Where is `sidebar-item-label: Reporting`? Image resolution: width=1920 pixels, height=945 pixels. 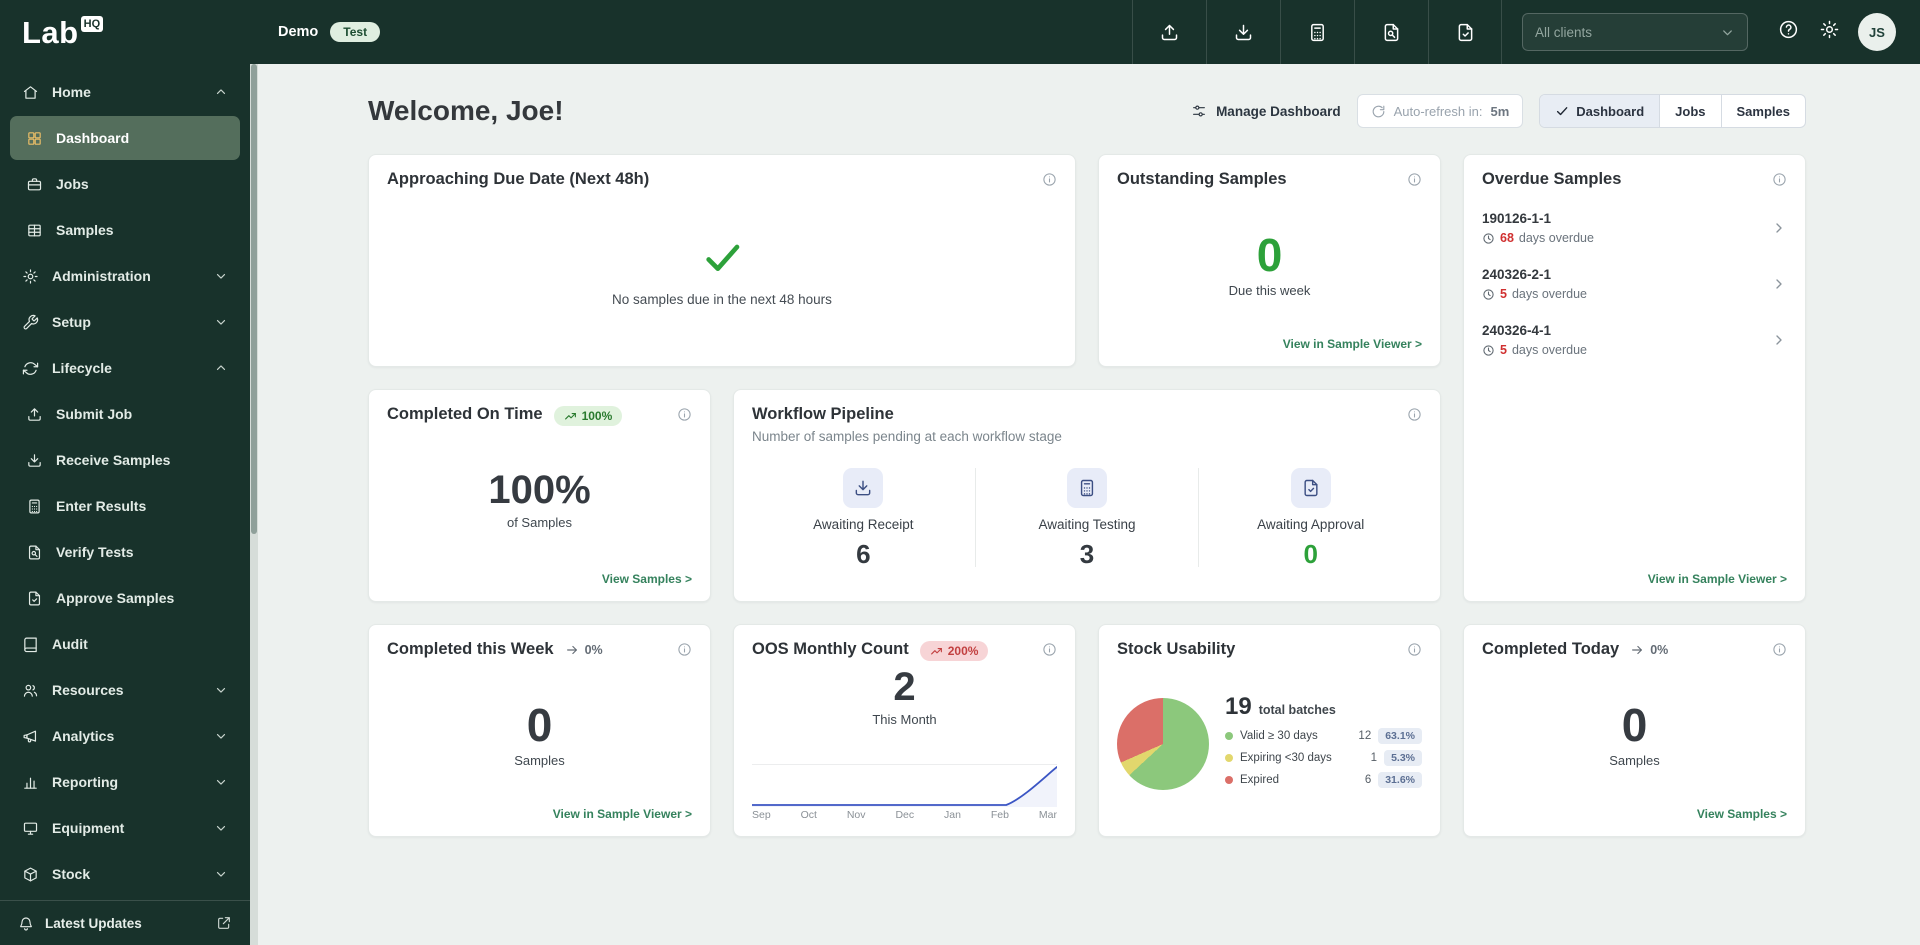 sidebar-item-label: Reporting is located at coordinates (85, 782).